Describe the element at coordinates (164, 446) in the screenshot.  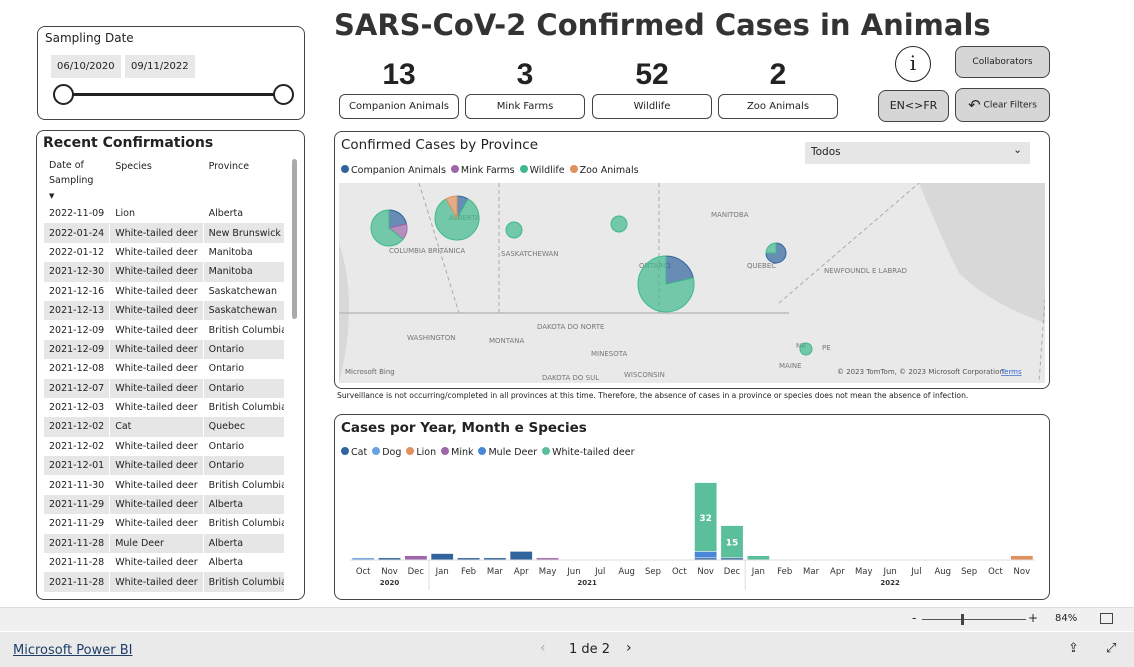
I see `table-row: 2021-12-02 White-tailed deer Ontario` at that location.